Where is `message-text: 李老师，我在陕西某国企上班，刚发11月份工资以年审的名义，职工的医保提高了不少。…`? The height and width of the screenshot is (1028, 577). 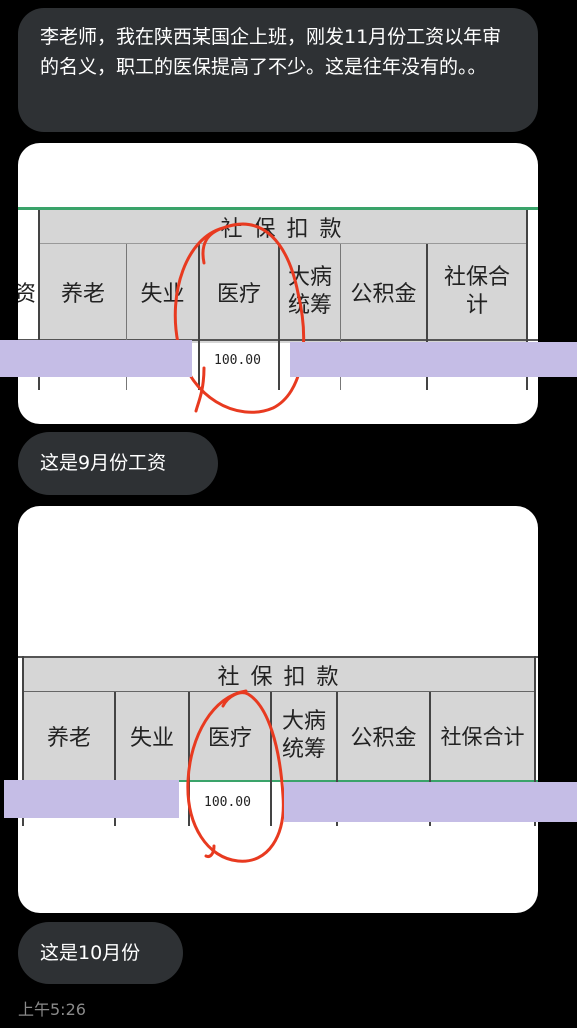
message-text: 李老师，我在陕西某国企上班，刚发11月份工资以年审的名义，职工的医保提高了不少。… is located at coordinates (271, 52).